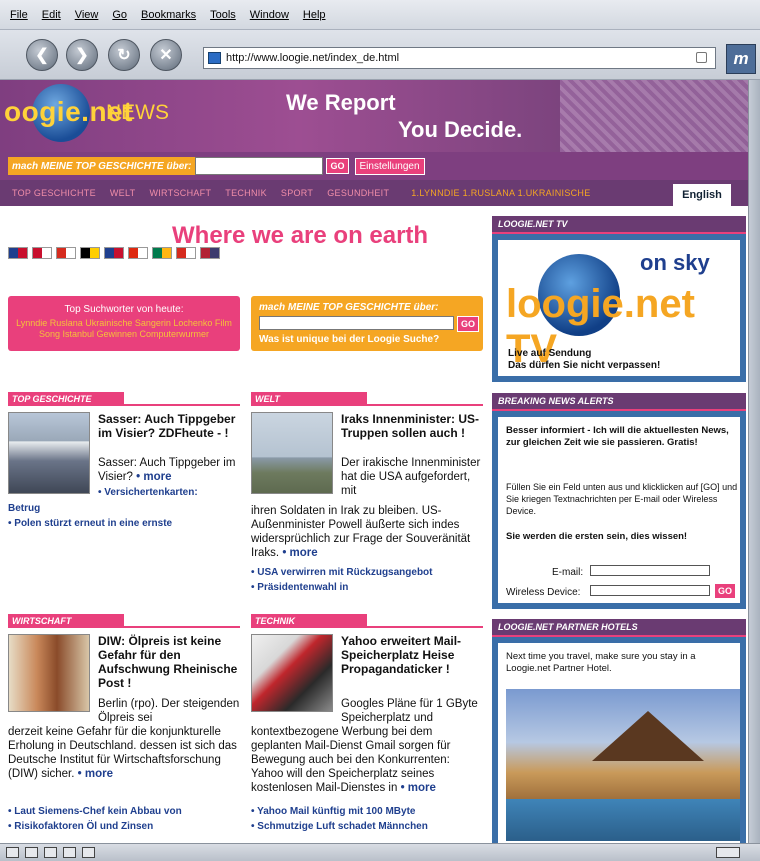 This screenshot has height=861, width=760. Describe the element at coordinates (51, 15) in the screenshot. I see `menu-edit: Edit` at that location.